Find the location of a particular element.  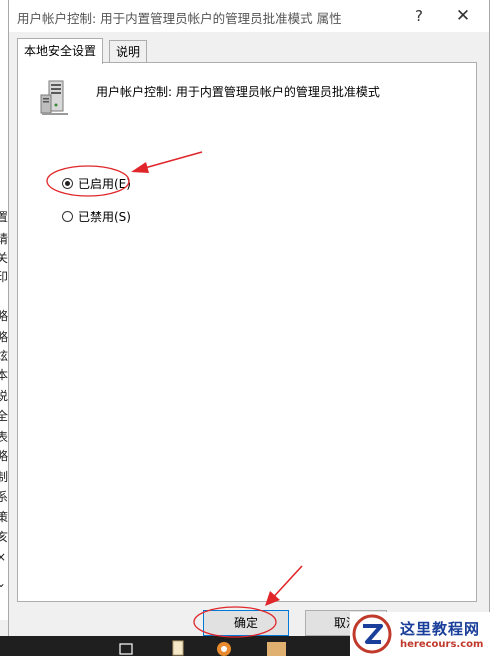

dialog-title: 用户帐户控制: 用于内置管理员帐户的管理员批准模式 属性 is located at coordinates (179, 18).